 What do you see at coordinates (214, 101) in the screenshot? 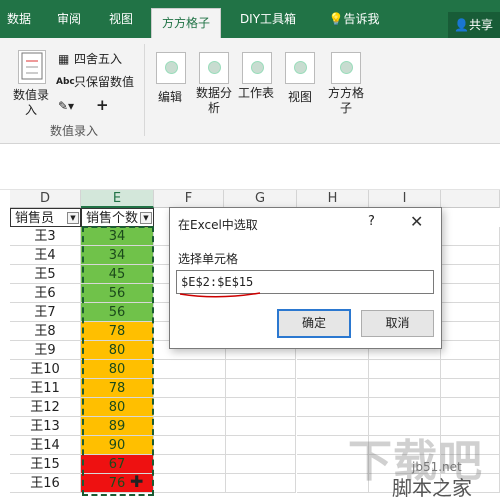
I see `analysis-menu-button: 数据分析` at bounding box center [214, 101].